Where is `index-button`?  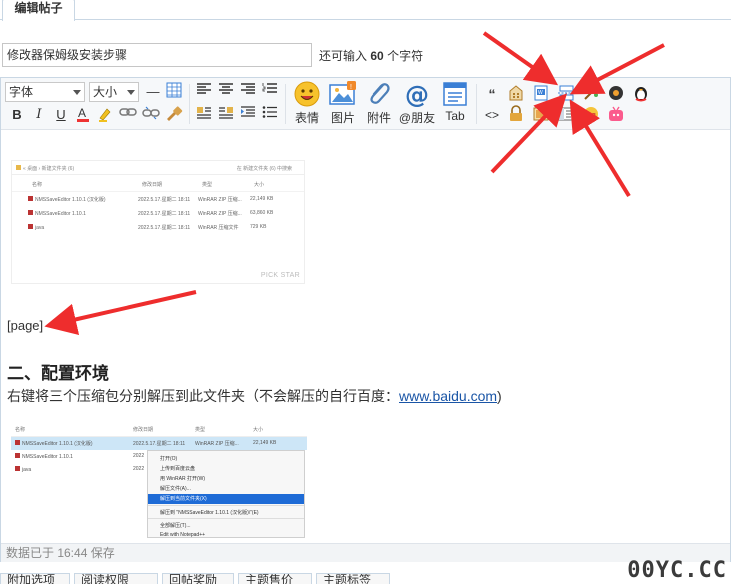
index-button is located at coordinates (566, 115).